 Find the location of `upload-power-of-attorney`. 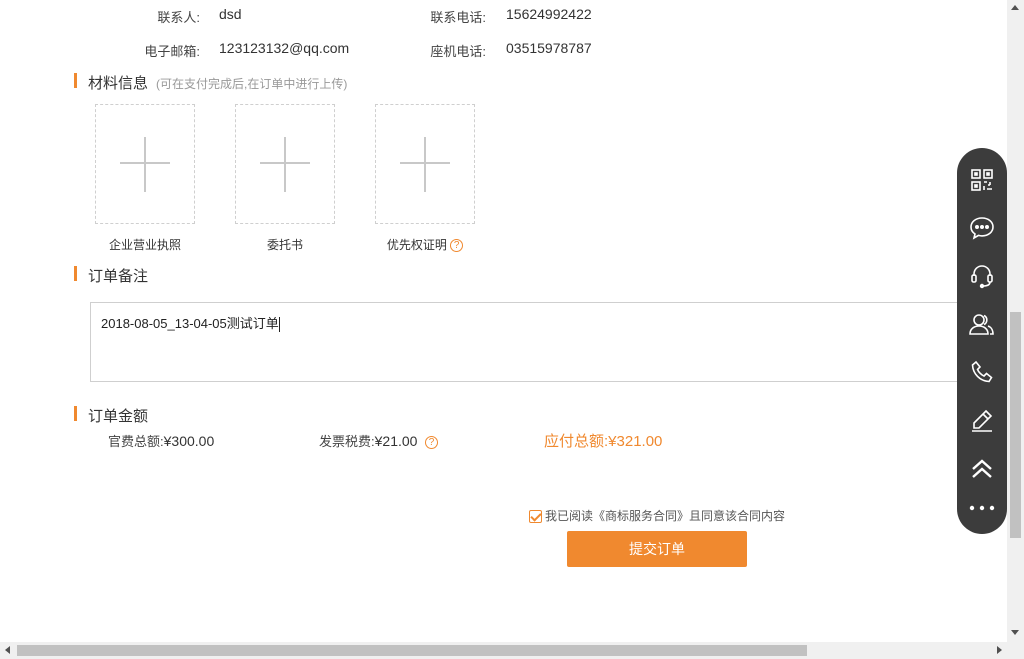

upload-power-of-attorney is located at coordinates (285, 164).